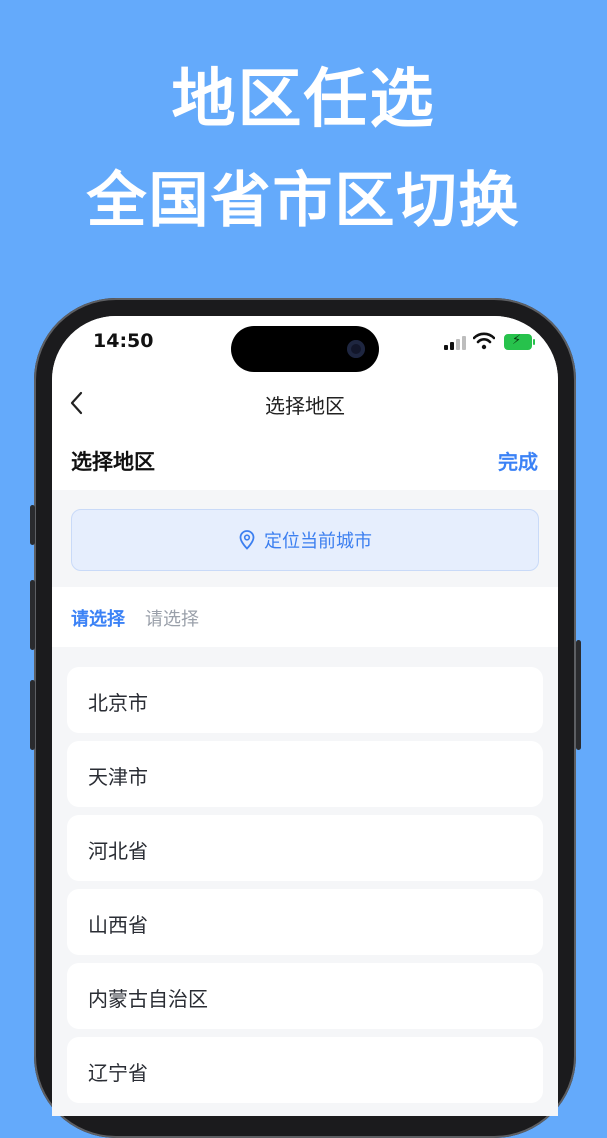  I want to click on battery-icon: ⚡, so click(519, 341).